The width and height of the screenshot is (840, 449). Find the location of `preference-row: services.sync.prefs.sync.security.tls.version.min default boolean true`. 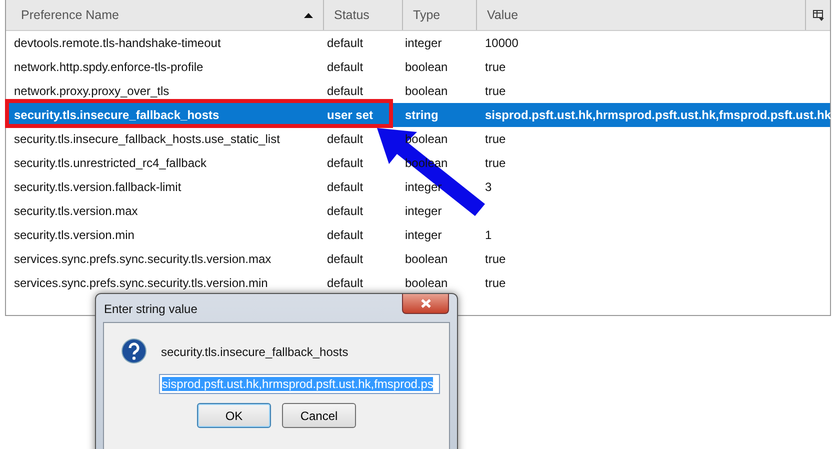

preference-row: services.sync.prefs.sync.security.tls.version.min default boolean true is located at coordinates (418, 283).